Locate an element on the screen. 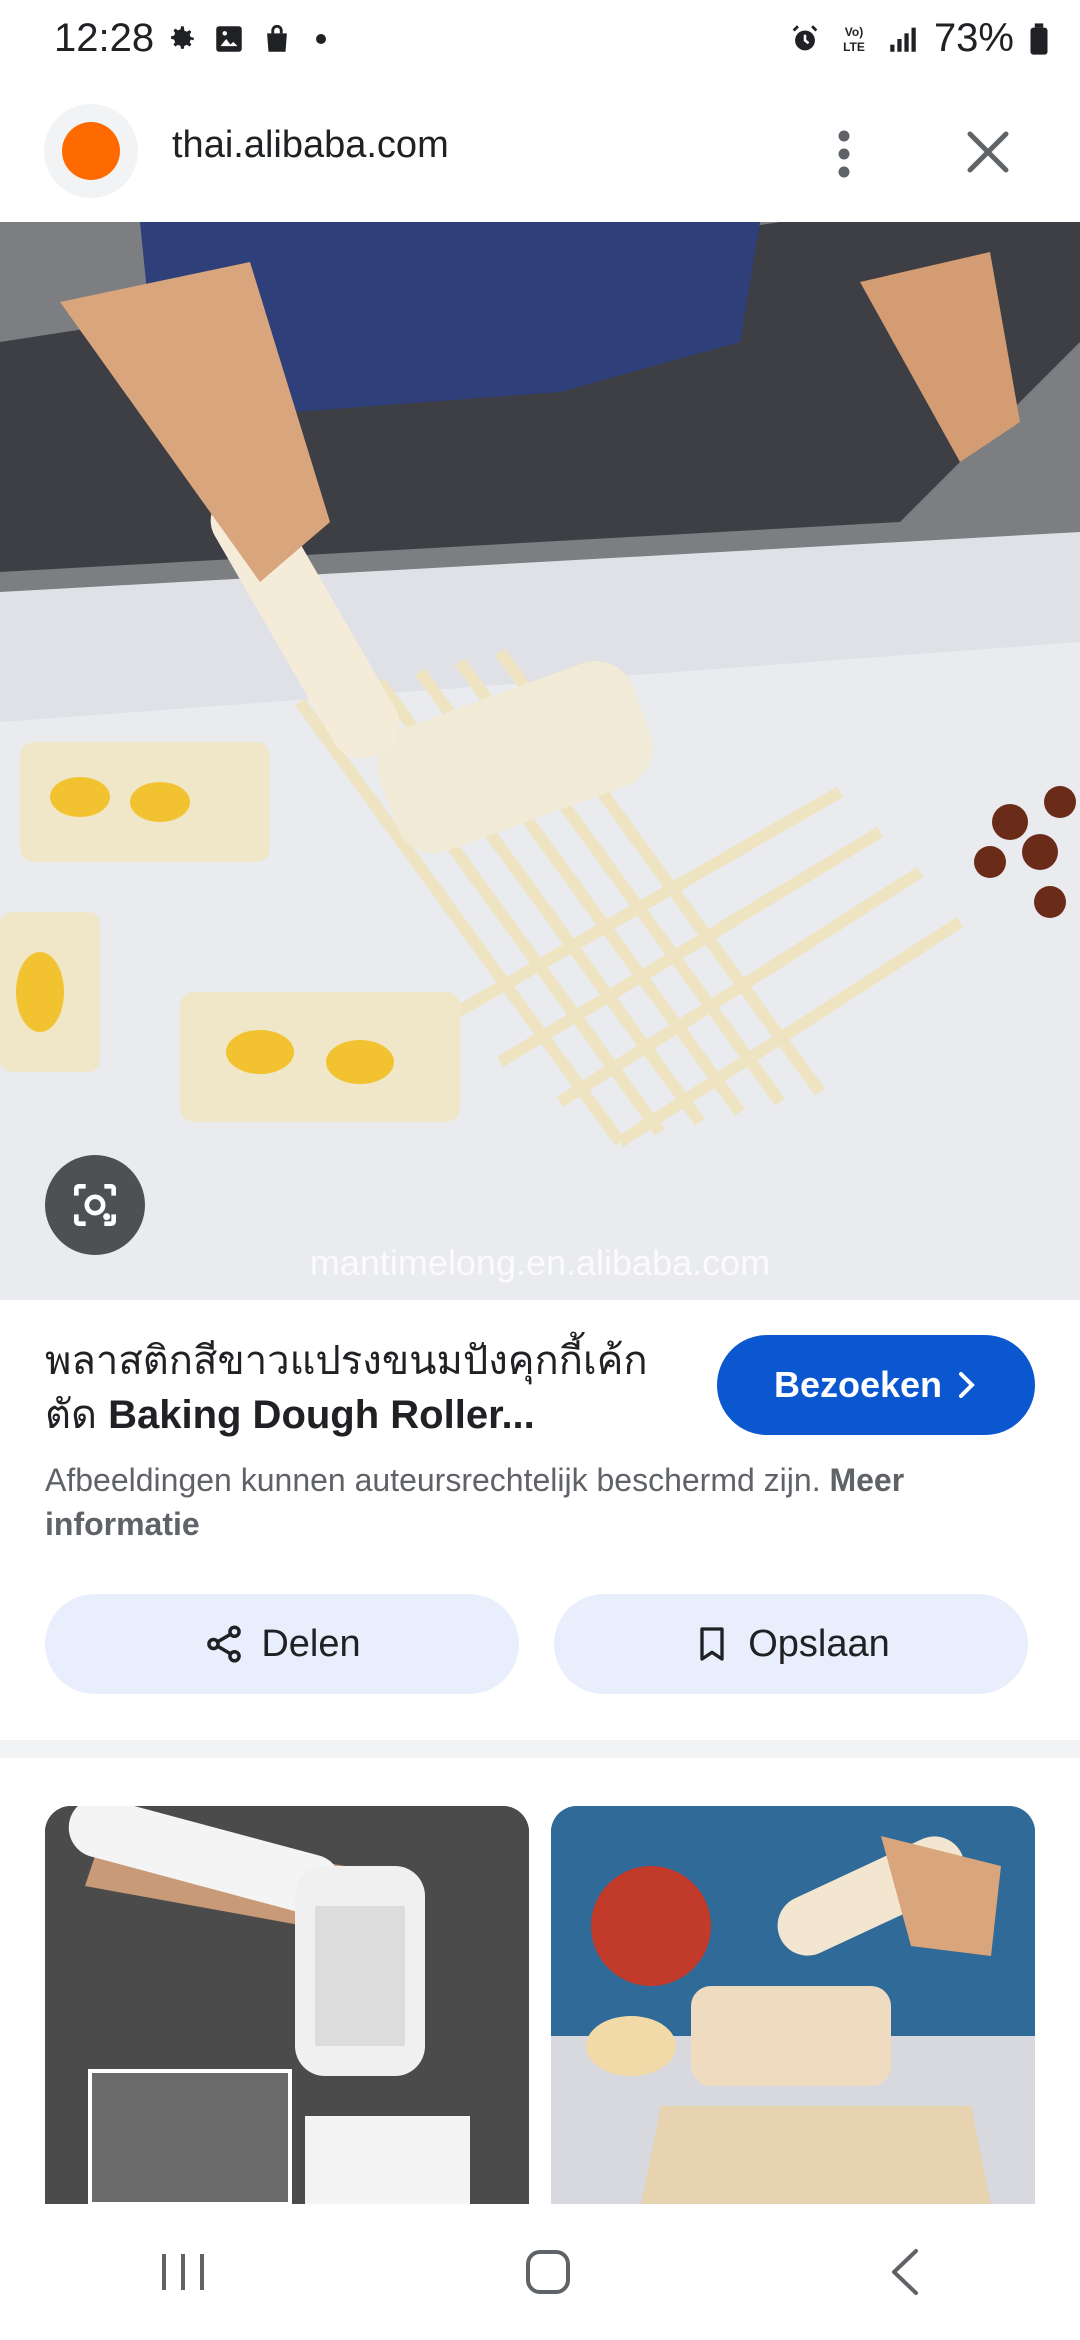 Image resolution: width=1080 pixels, height=2340 pixels. alarm-icon is located at coordinates (805, 37).